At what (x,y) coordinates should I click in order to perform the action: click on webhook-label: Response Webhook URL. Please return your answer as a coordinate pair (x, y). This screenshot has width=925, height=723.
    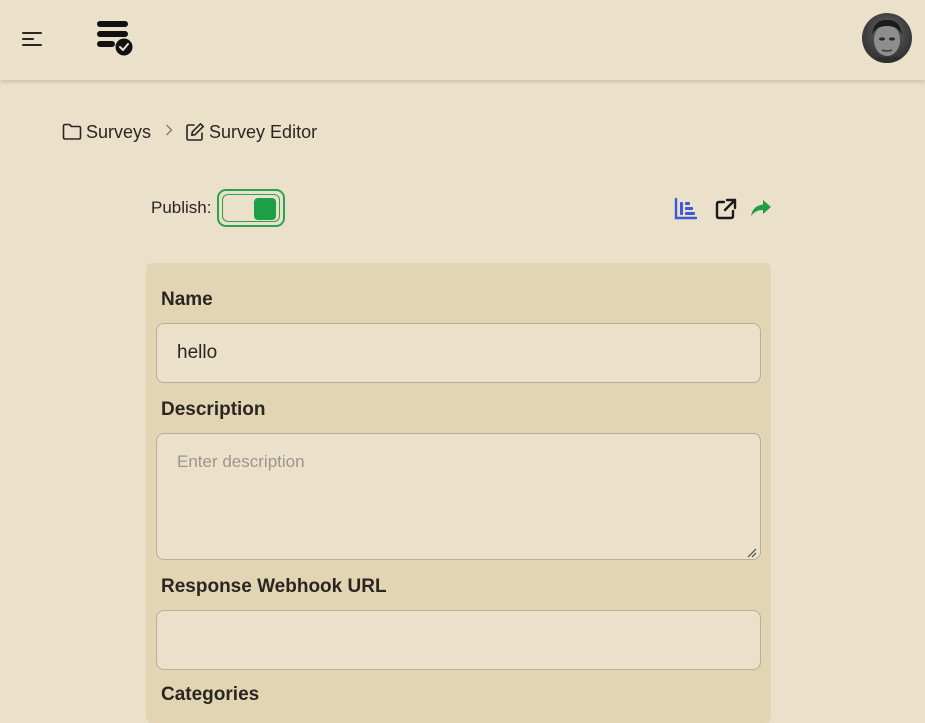
    Looking at the image, I should click on (274, 586).